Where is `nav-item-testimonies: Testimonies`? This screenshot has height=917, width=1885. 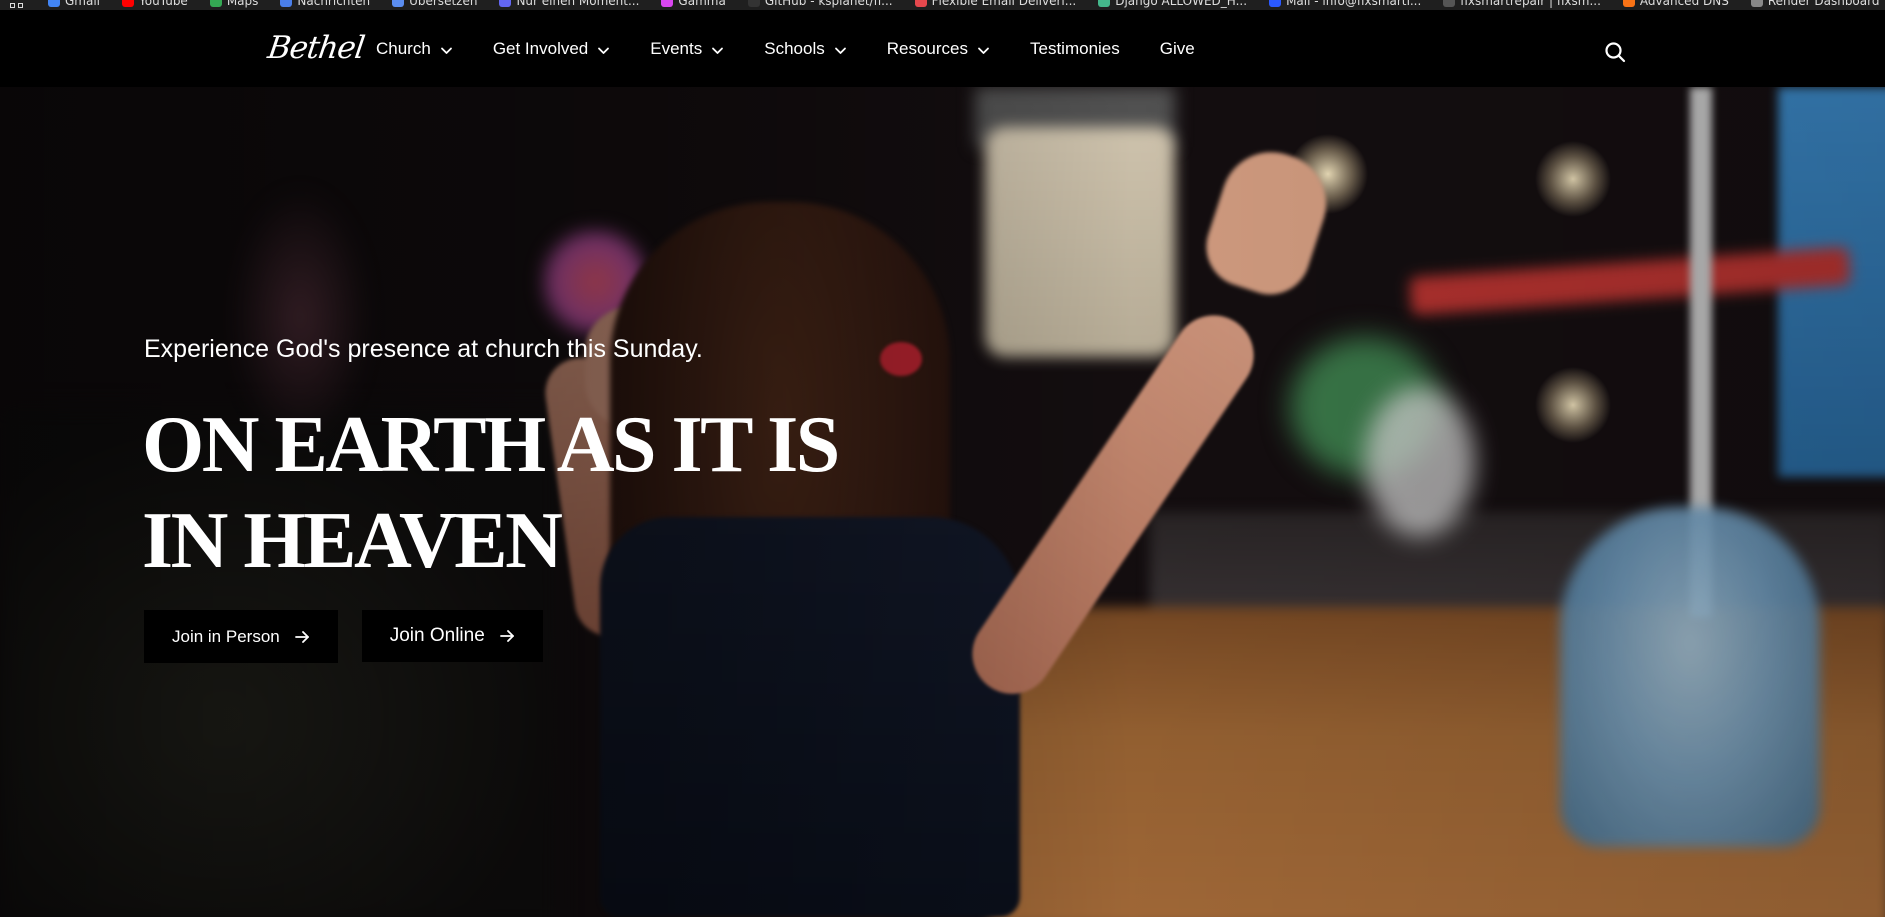 nav-item-testimonies: Testimonies is located at coordinates (1075, 49).